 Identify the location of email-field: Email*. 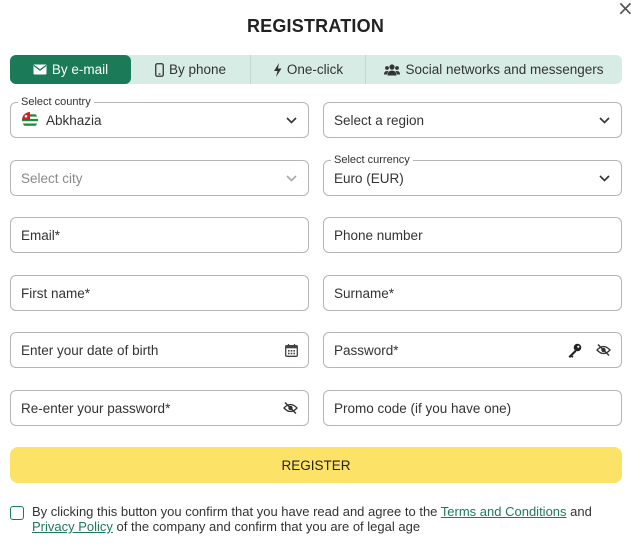
(159, 235).